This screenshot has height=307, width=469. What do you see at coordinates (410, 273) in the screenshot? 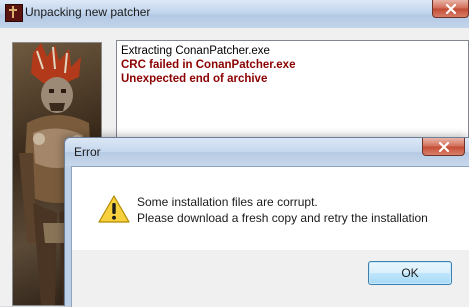
I see `ok-button: OK` at bounding box center [410, 273].